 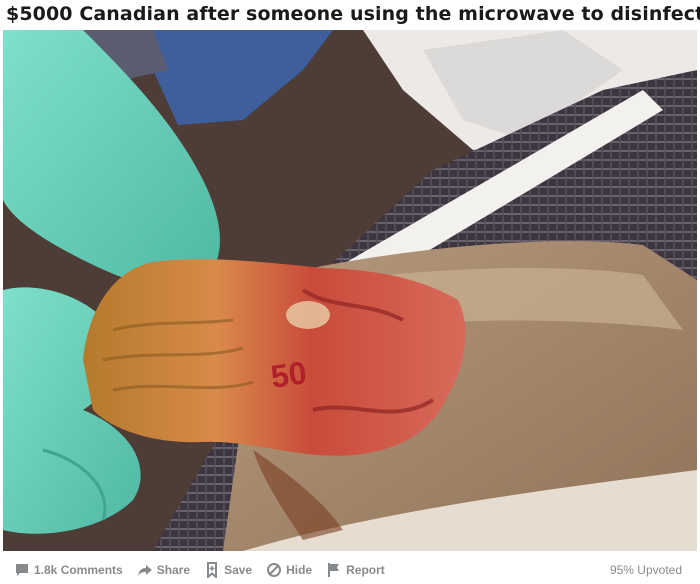 I want to click on comments-label: 1.8k Comments, so click(x=78, y=570).